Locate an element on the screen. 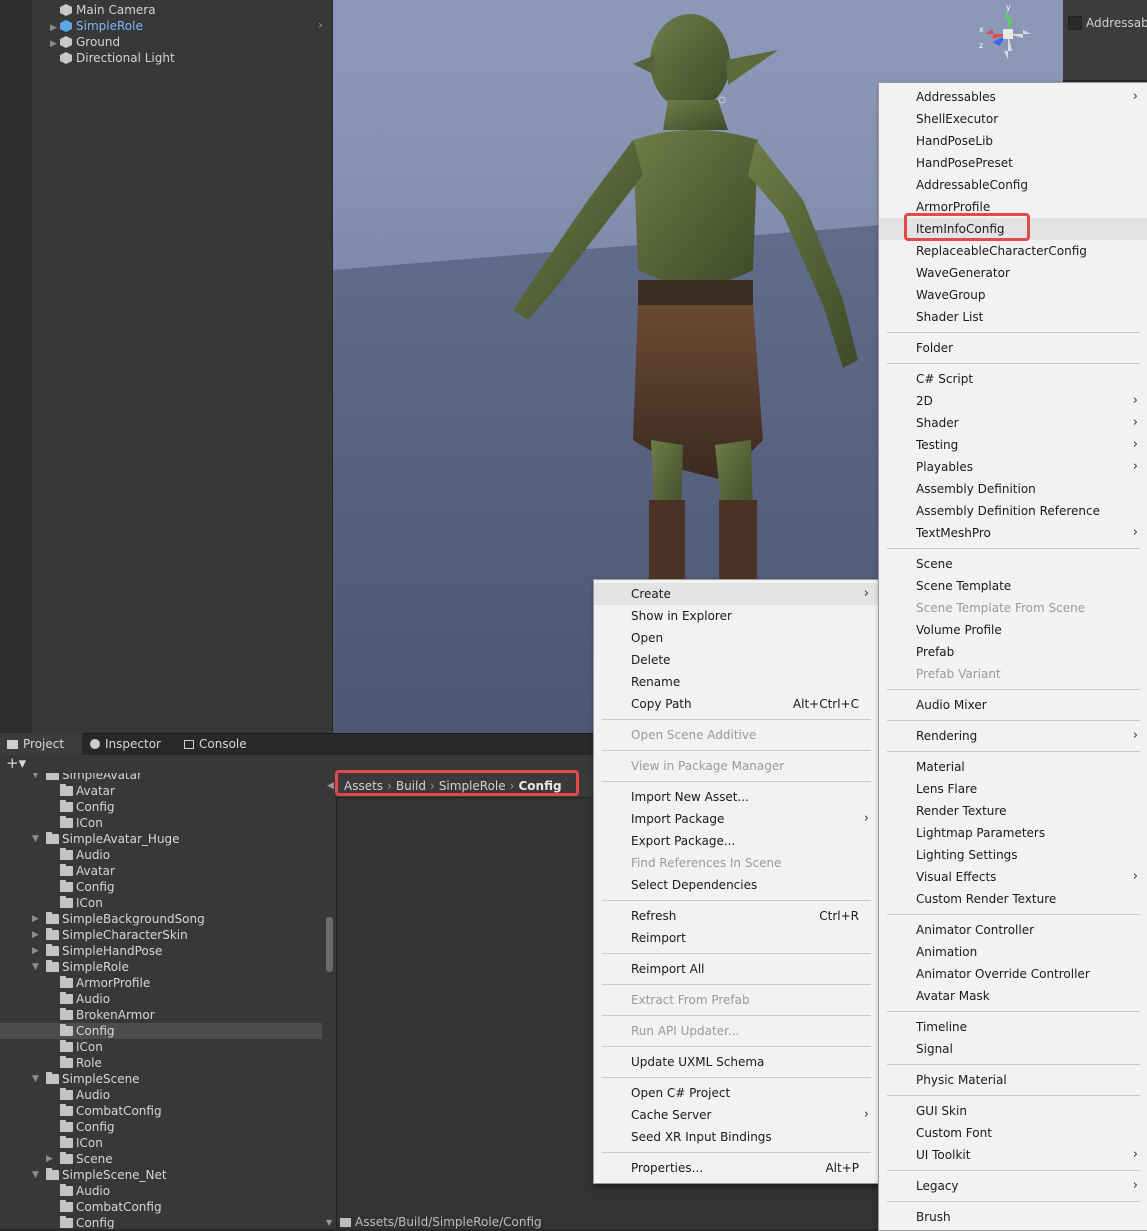 The image size is (1147, 1231). menu-item-scene-template: Scene Template is located at coordinates (1013, 586).